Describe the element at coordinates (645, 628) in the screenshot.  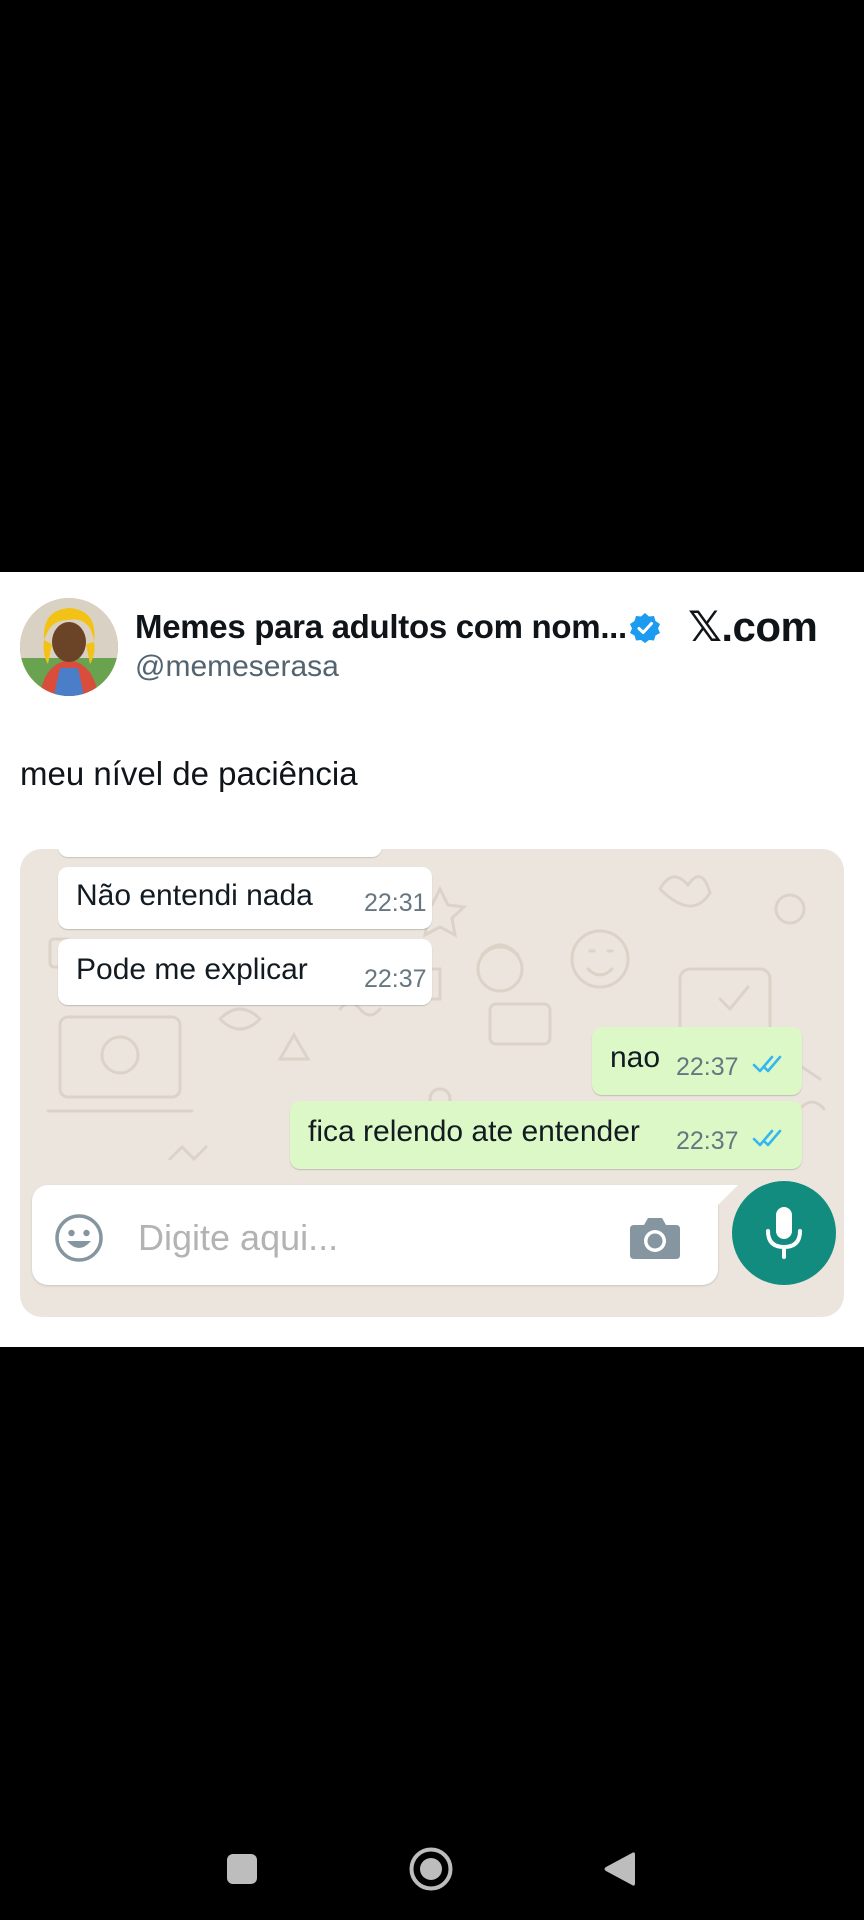
I see `verified-badge-icon` at that location.